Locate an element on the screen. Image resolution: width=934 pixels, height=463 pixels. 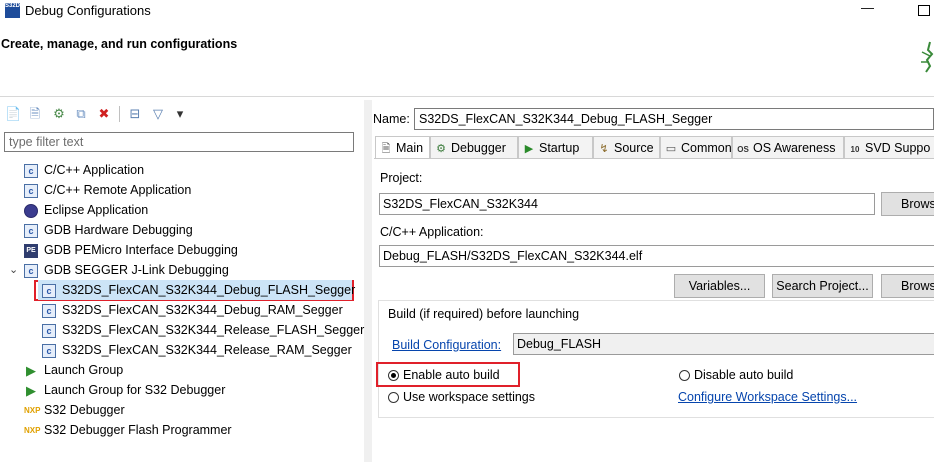
tree-item-label: Launch Group for S32 Debugger is located at coordinates (135, 390).